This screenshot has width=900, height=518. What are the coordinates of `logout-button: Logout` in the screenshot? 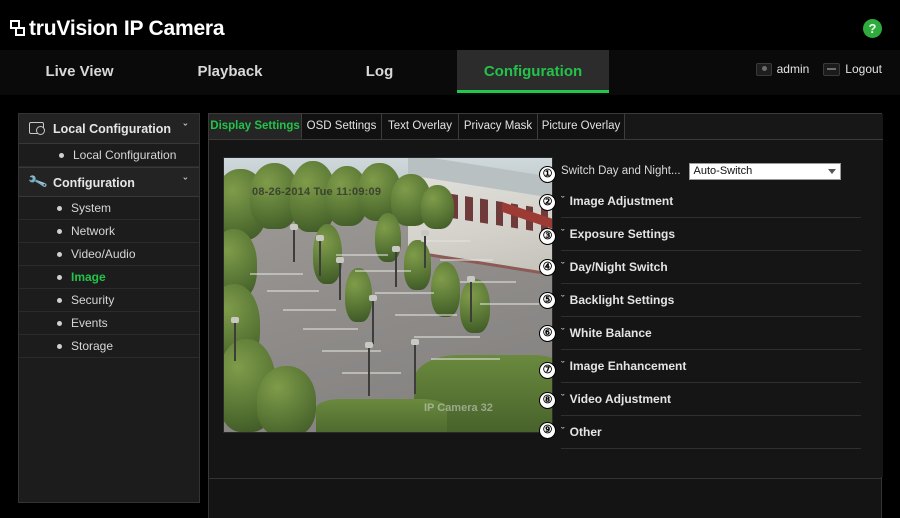 It's located at (852, 69).